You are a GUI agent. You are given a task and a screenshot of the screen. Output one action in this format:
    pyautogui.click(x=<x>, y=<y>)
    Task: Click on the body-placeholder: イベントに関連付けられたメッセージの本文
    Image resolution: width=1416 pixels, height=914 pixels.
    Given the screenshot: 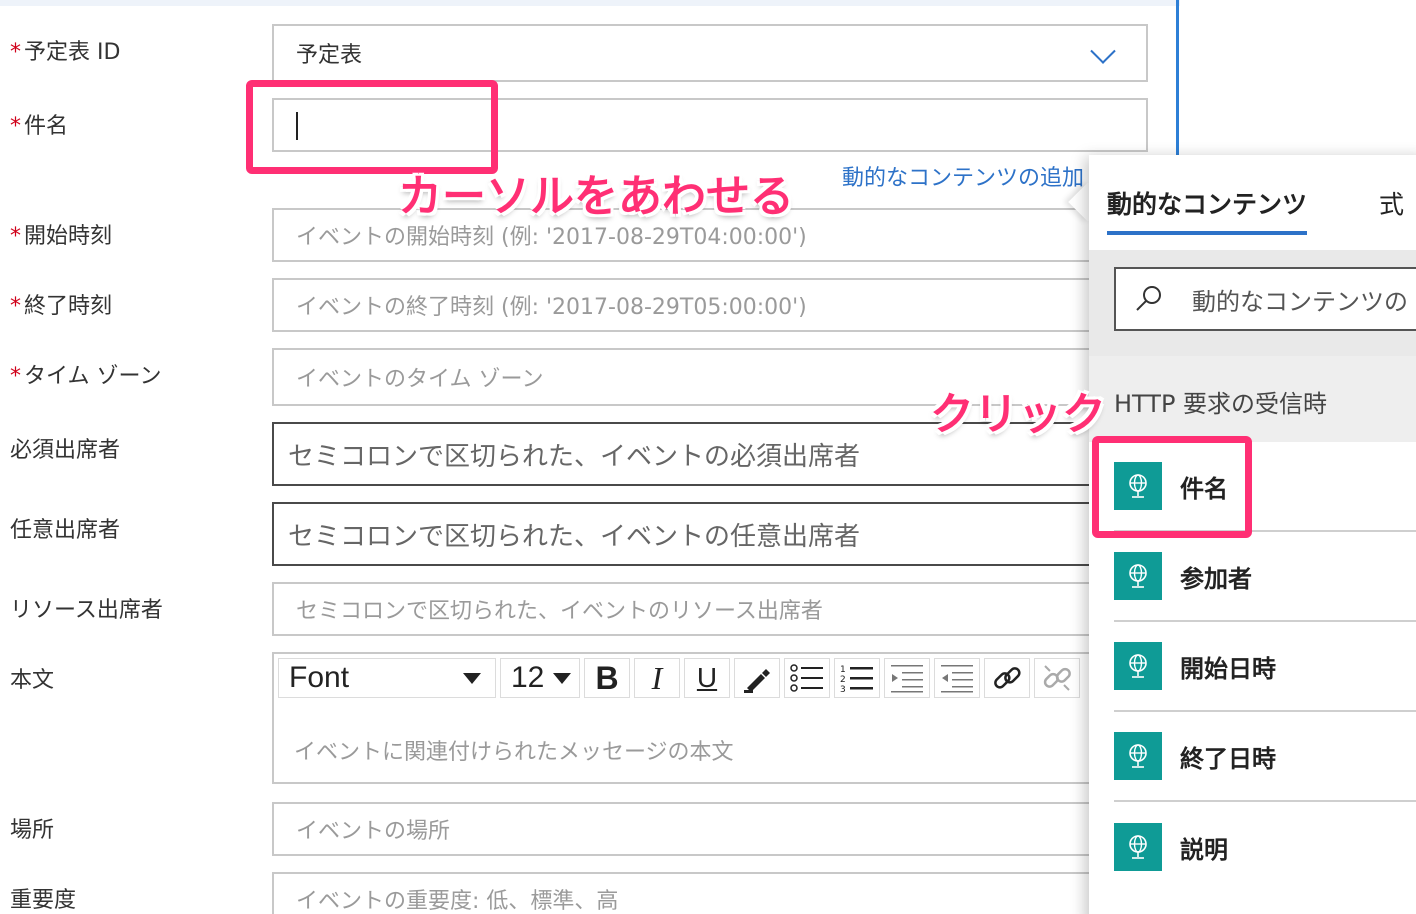 What is the action you would take?
    pyautogui.click(x=514, y=752)
    